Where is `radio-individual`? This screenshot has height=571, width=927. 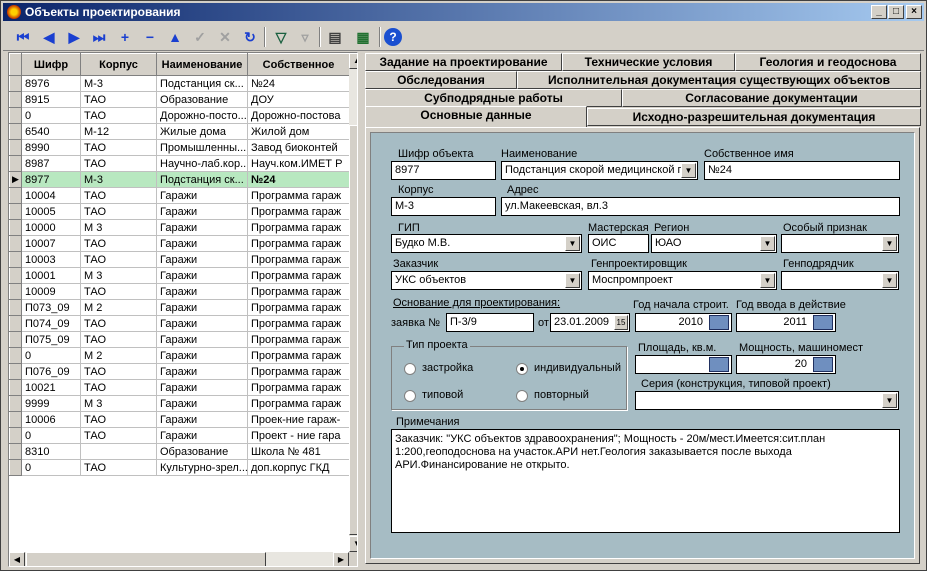 radio-individual is located at coordinates (522, 369).